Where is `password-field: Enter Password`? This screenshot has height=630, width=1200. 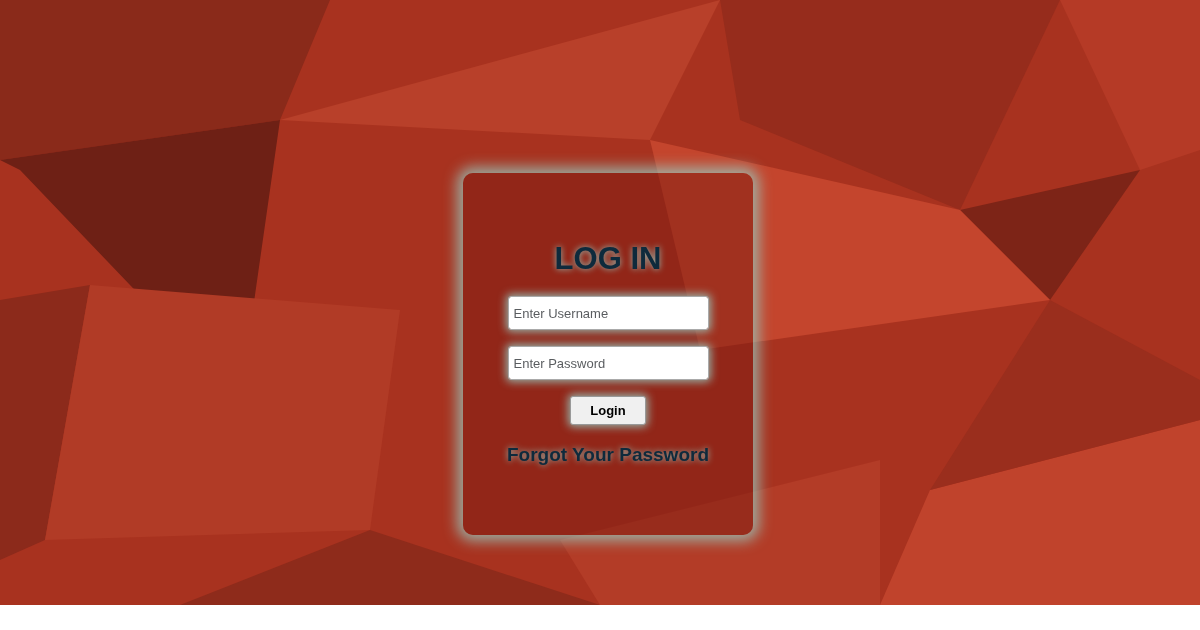 password-field: Enter Password is located at coordinates (608, 363).